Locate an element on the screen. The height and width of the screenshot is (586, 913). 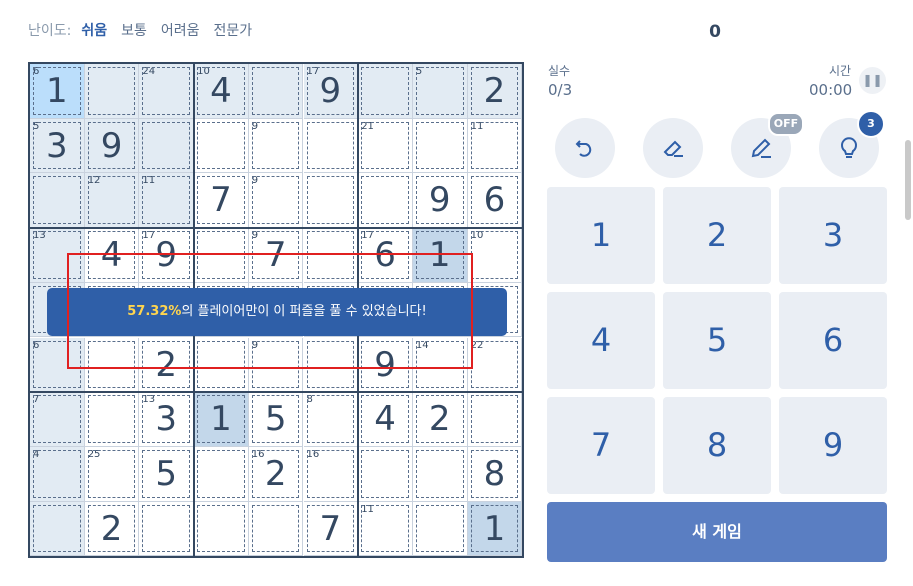
cage-sum: 7 is located at coordinates (36, 400).